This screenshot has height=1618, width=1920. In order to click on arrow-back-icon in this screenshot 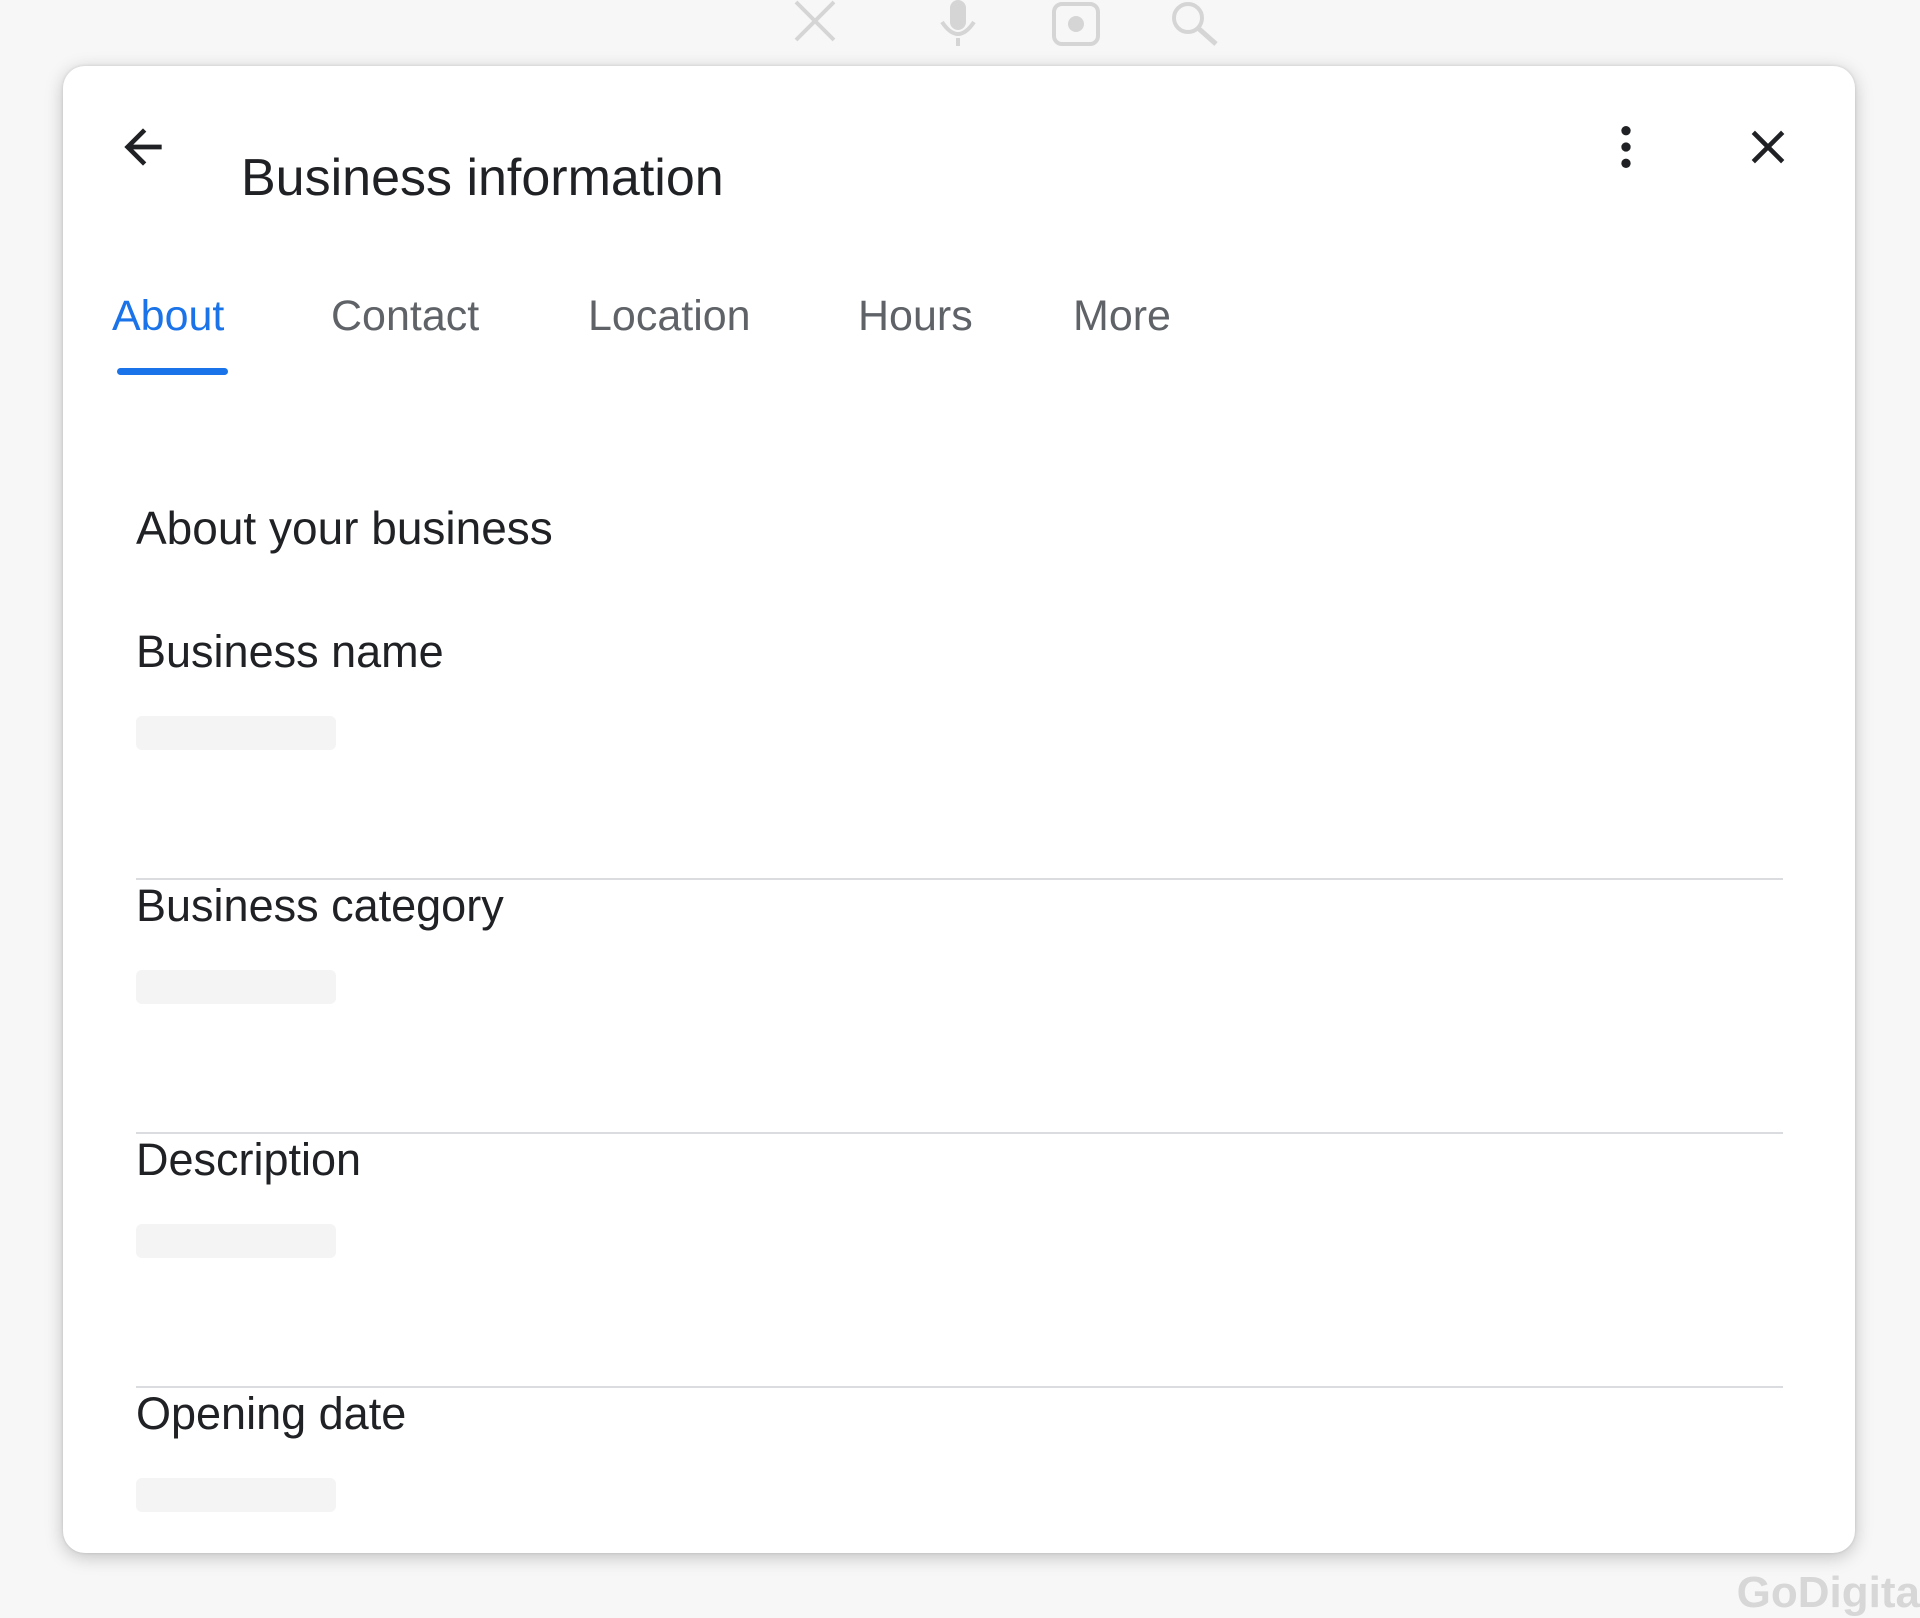, I will do `click(143, 147)`.